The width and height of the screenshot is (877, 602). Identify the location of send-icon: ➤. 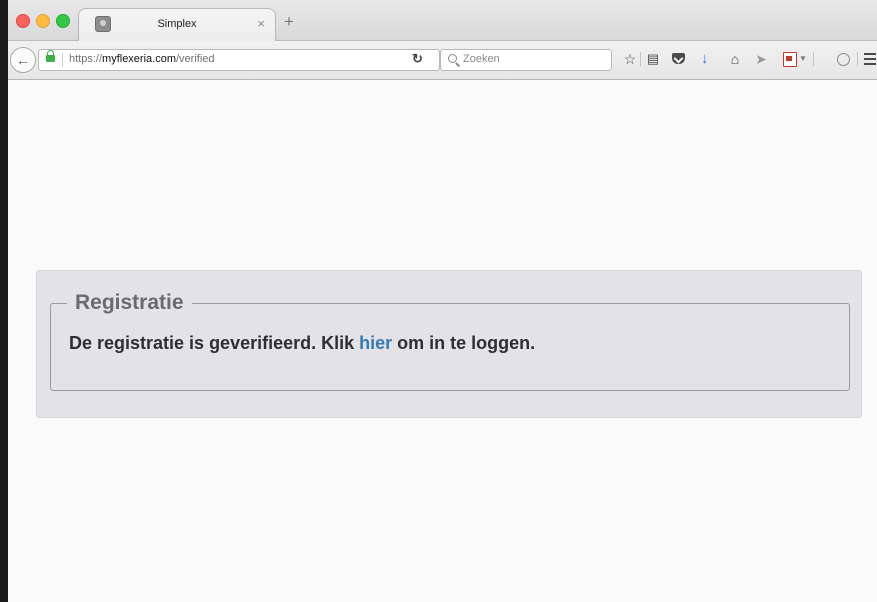
(761, 59).